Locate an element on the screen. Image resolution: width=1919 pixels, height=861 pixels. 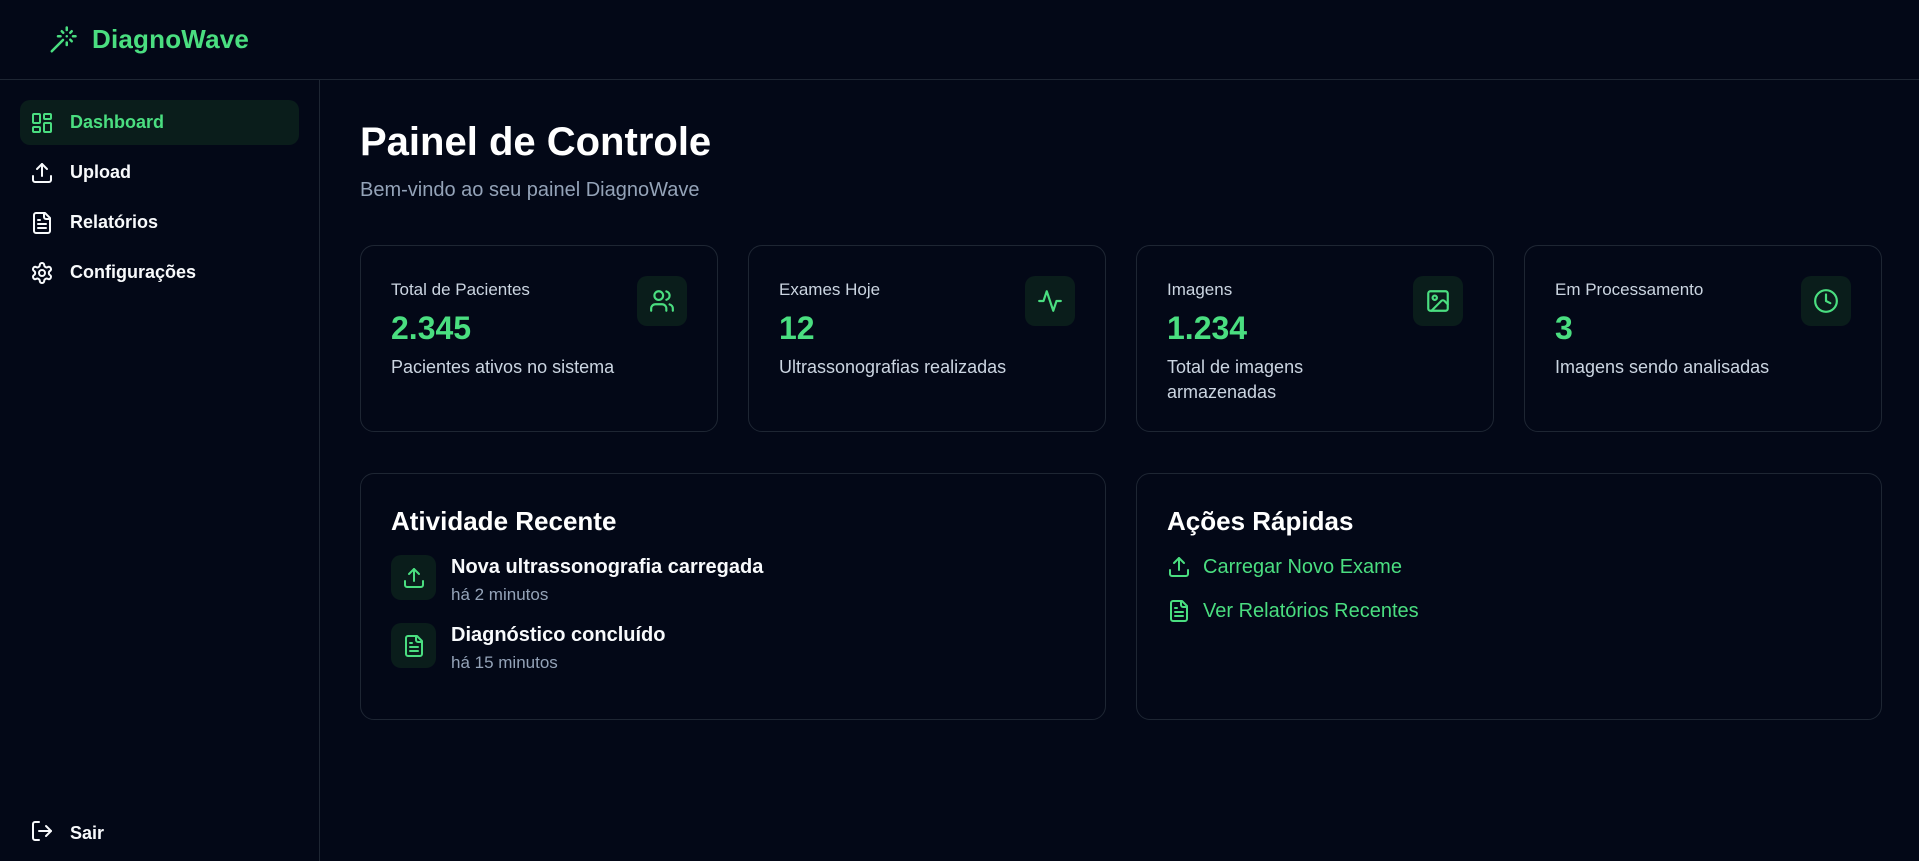
activity-time: há 2 minutos is located at coordinates (500, 594).